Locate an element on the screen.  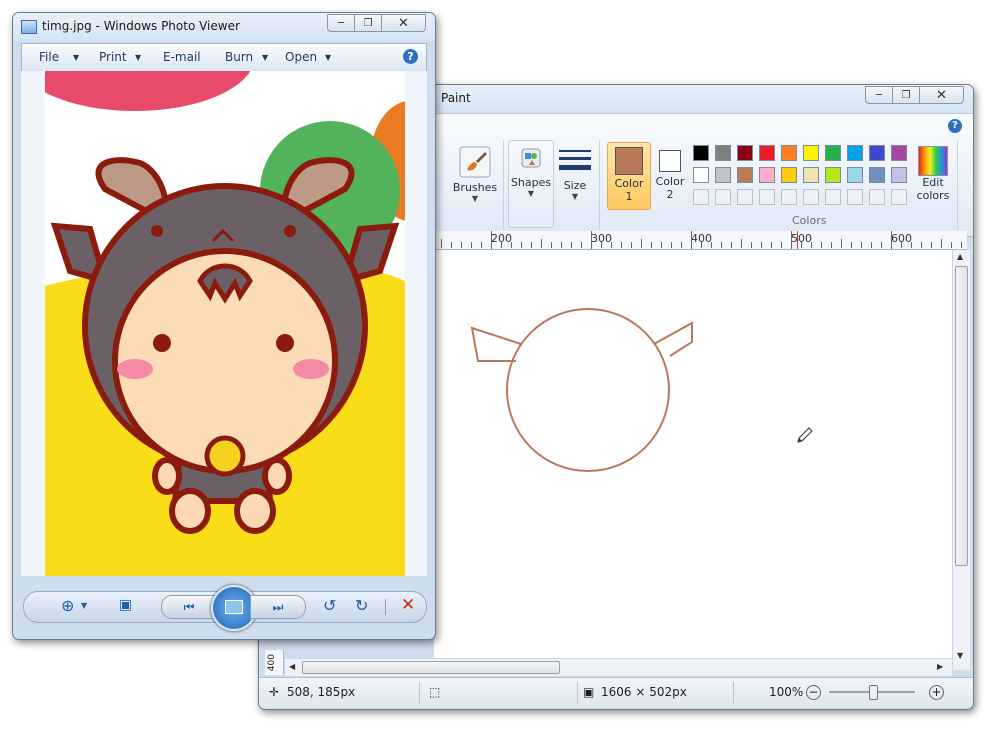
shapes-tool: Shapes ▼ is located at coordinates (531, 184).